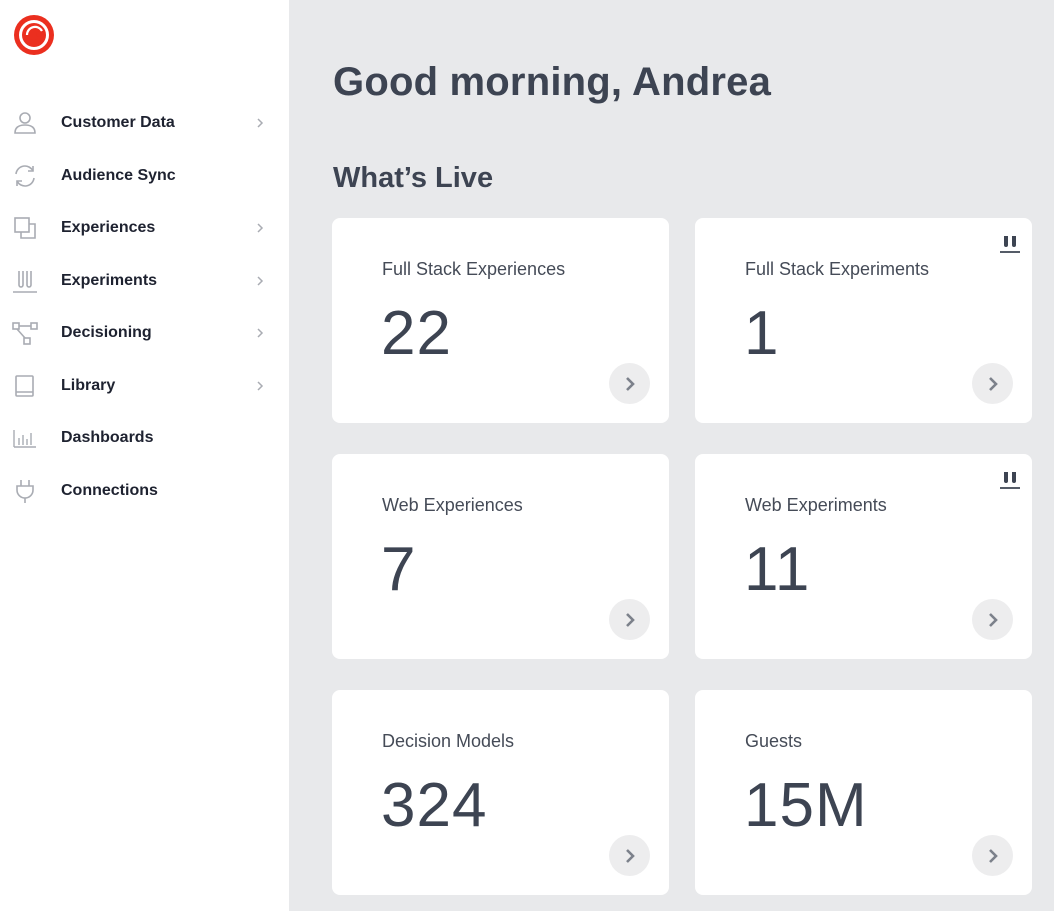 The width and height of the screenshot is (1054, 911). What do you see at coordinates (118, 175) in the screenshot?
I see `sidebar-item-label: Audience Sync` at bounding box center [118, 175].